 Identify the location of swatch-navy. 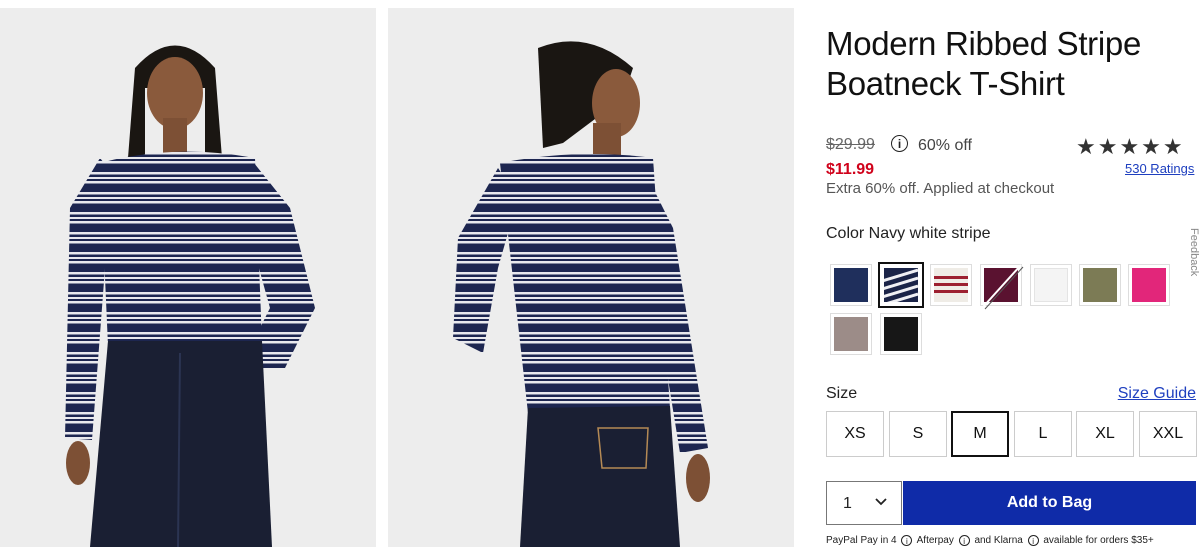
(851, 285).